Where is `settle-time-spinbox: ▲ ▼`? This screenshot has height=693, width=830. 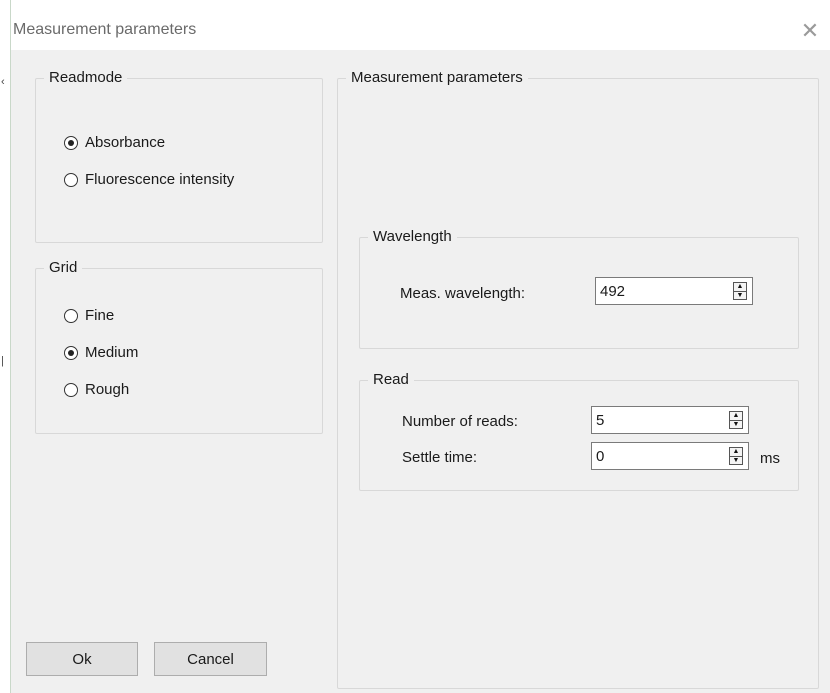
settle-time-spinbox: ▲ ▼ is located at coordinates (670, 456).